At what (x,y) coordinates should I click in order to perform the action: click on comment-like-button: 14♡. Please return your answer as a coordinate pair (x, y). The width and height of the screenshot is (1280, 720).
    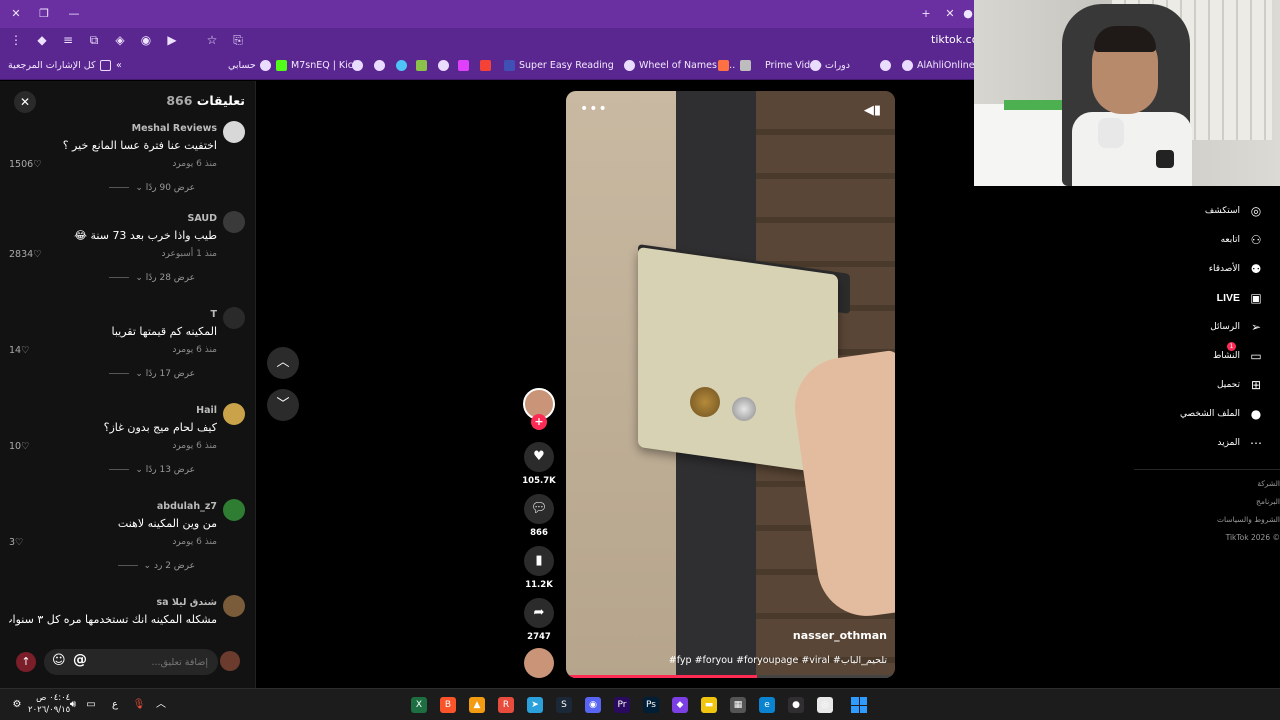
    Looking at the image, I should click on (19, 350).